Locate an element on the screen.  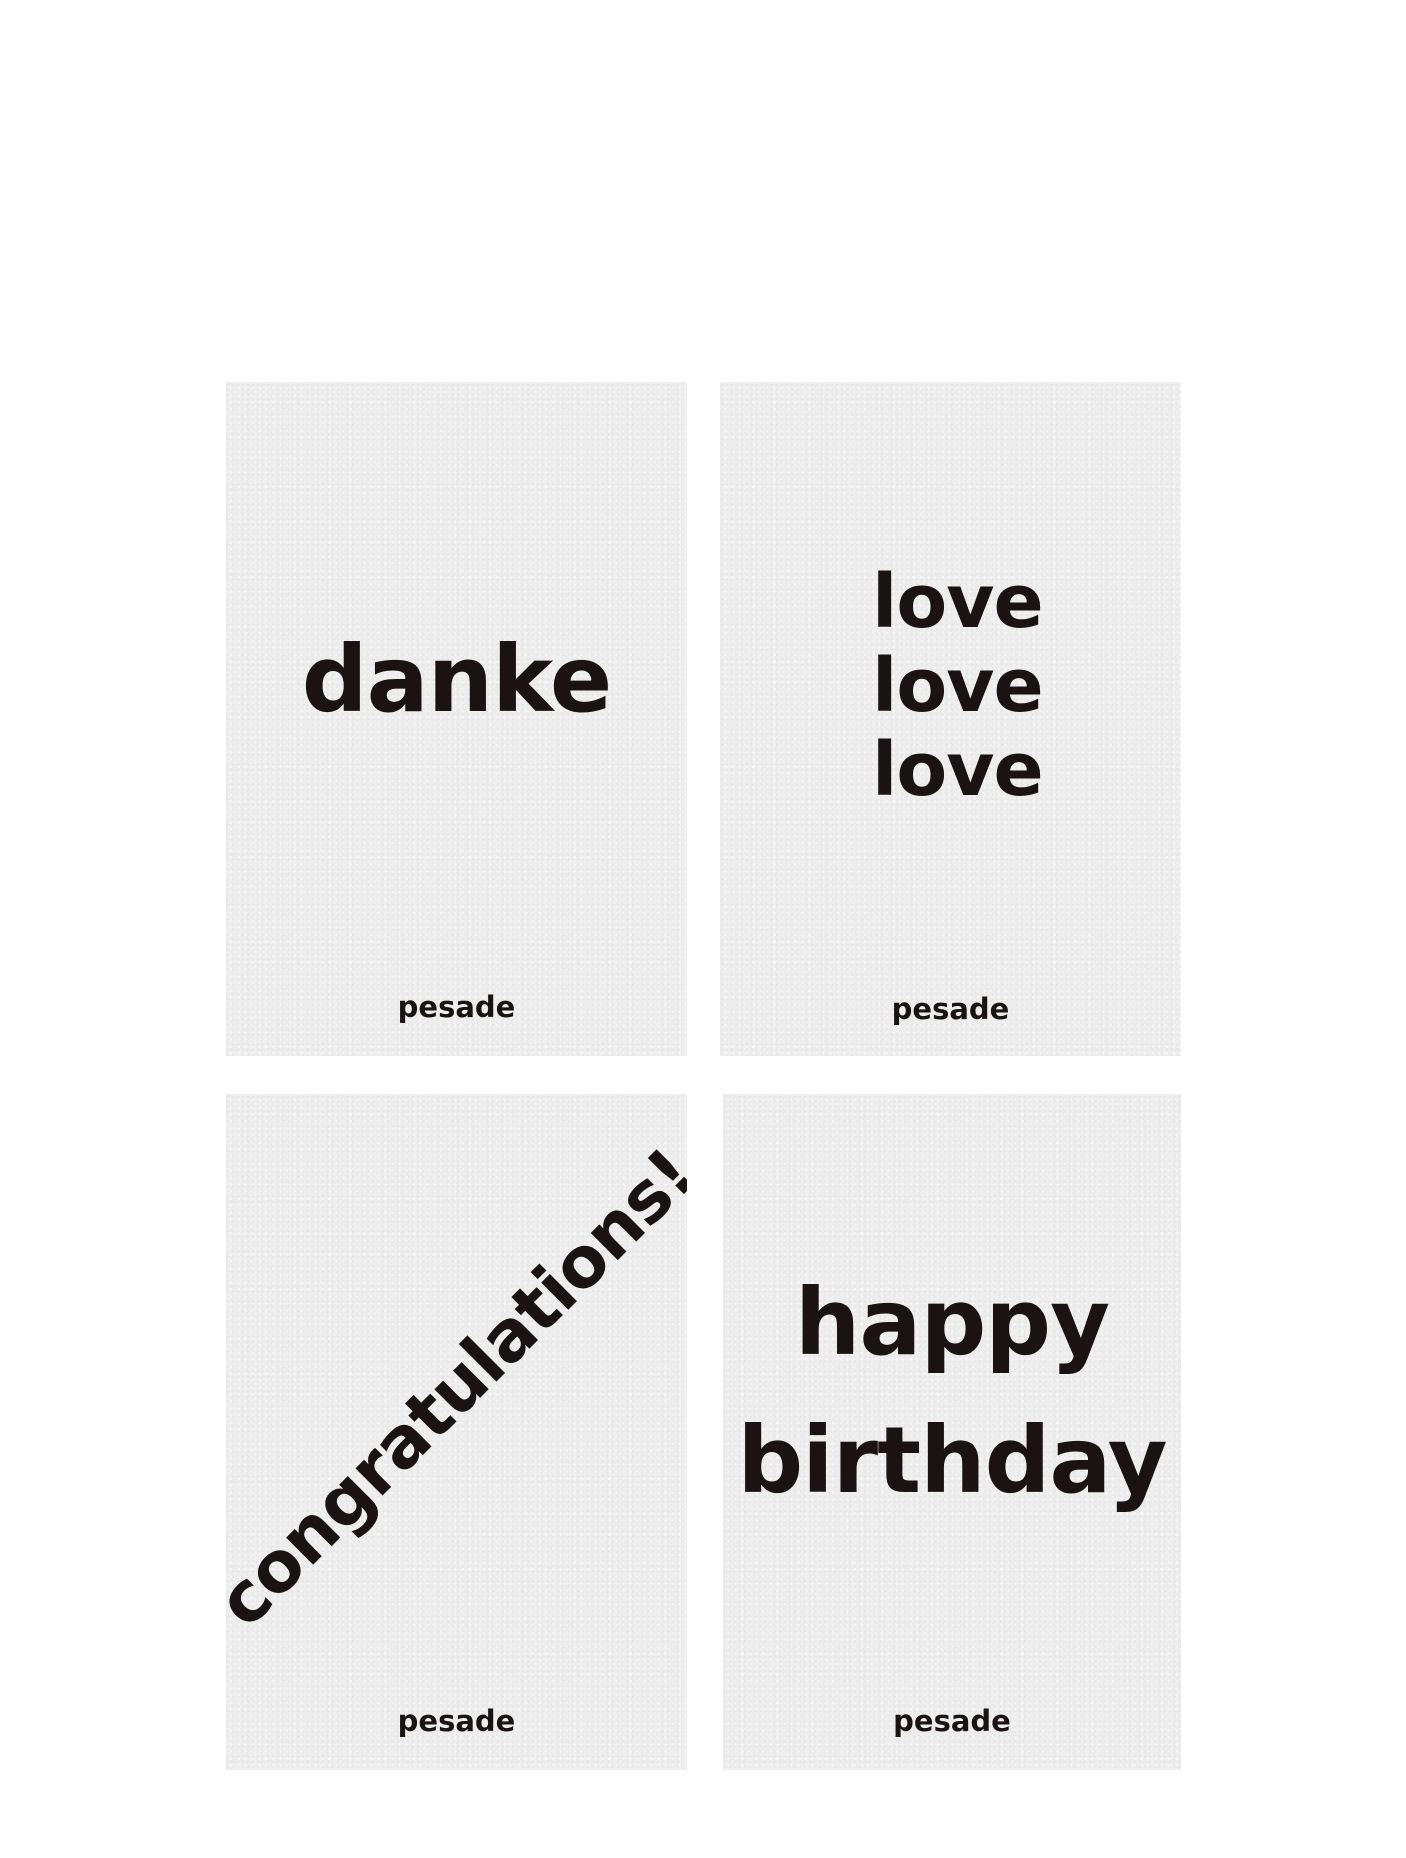
love-brand: pesade is located at coordinates (950, 1009).